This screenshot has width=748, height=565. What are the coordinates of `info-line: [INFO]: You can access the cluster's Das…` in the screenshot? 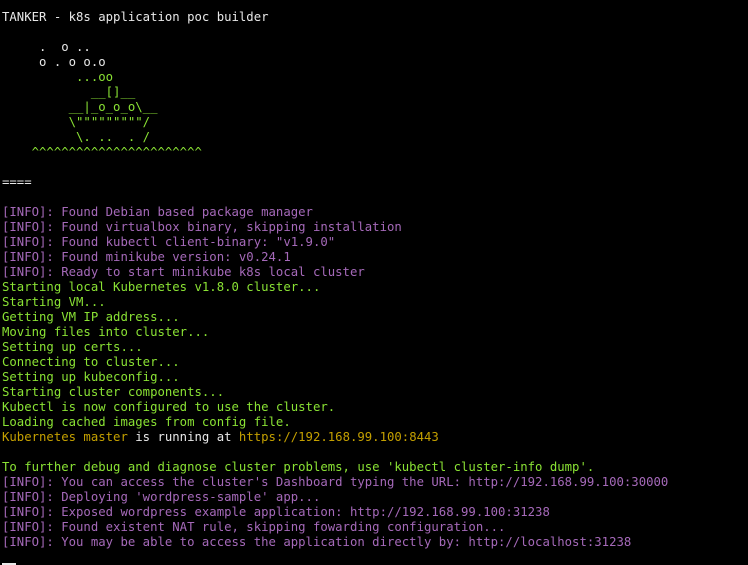 It's located at (335, 482).